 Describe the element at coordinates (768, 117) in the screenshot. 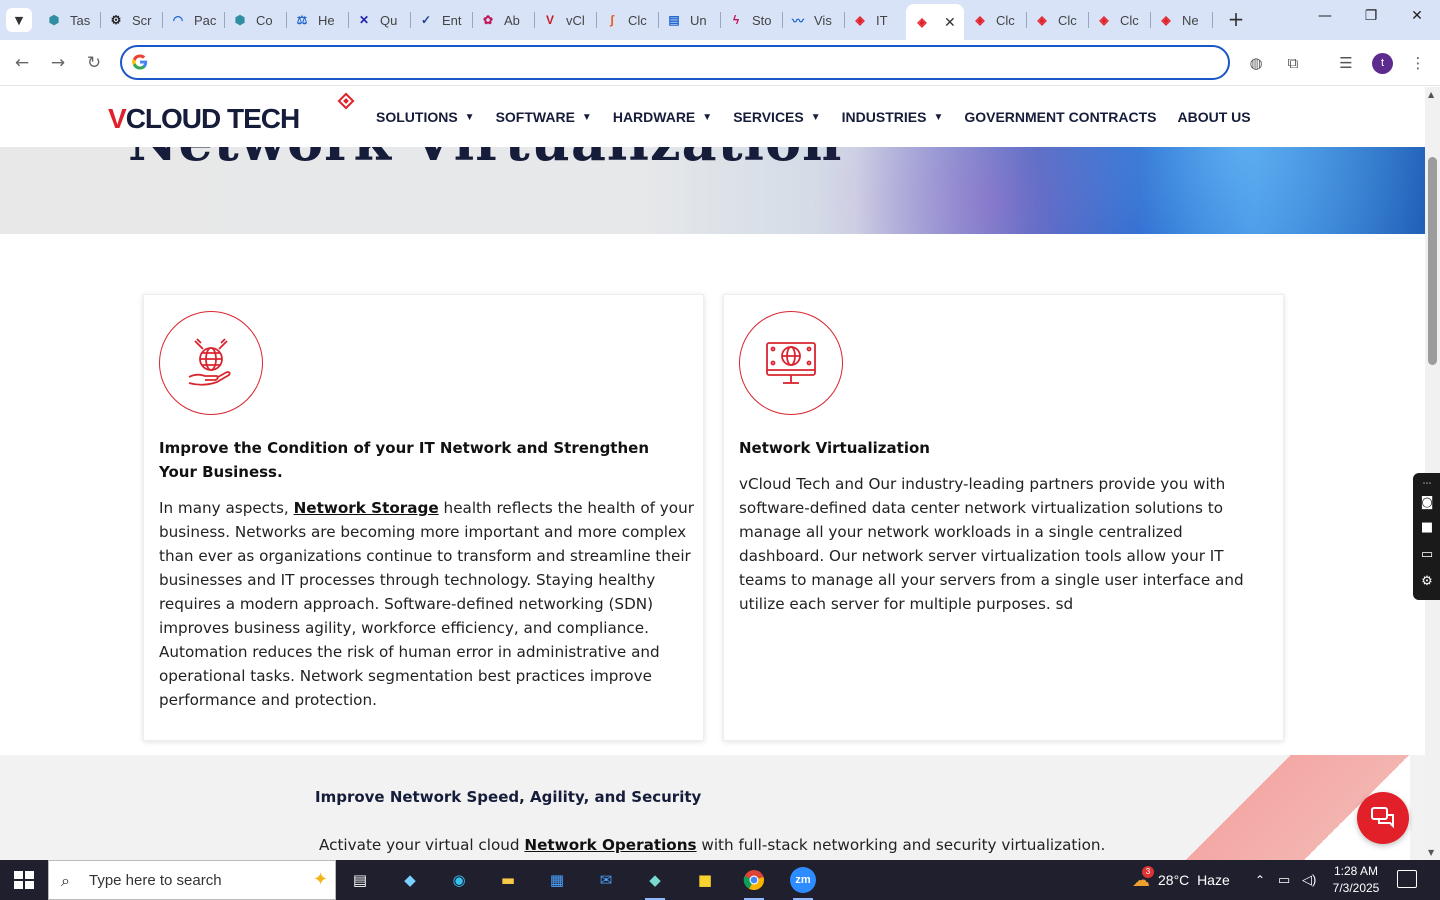

I see `nav-item-label: SERVICES` at that location.